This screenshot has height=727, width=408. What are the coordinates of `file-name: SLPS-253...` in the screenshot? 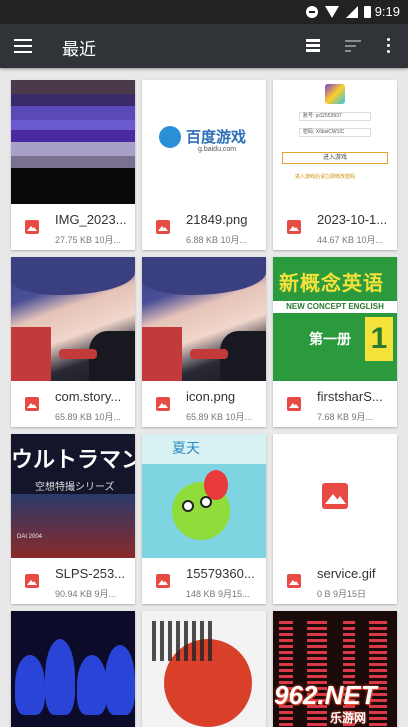 It's located at (90, 573).